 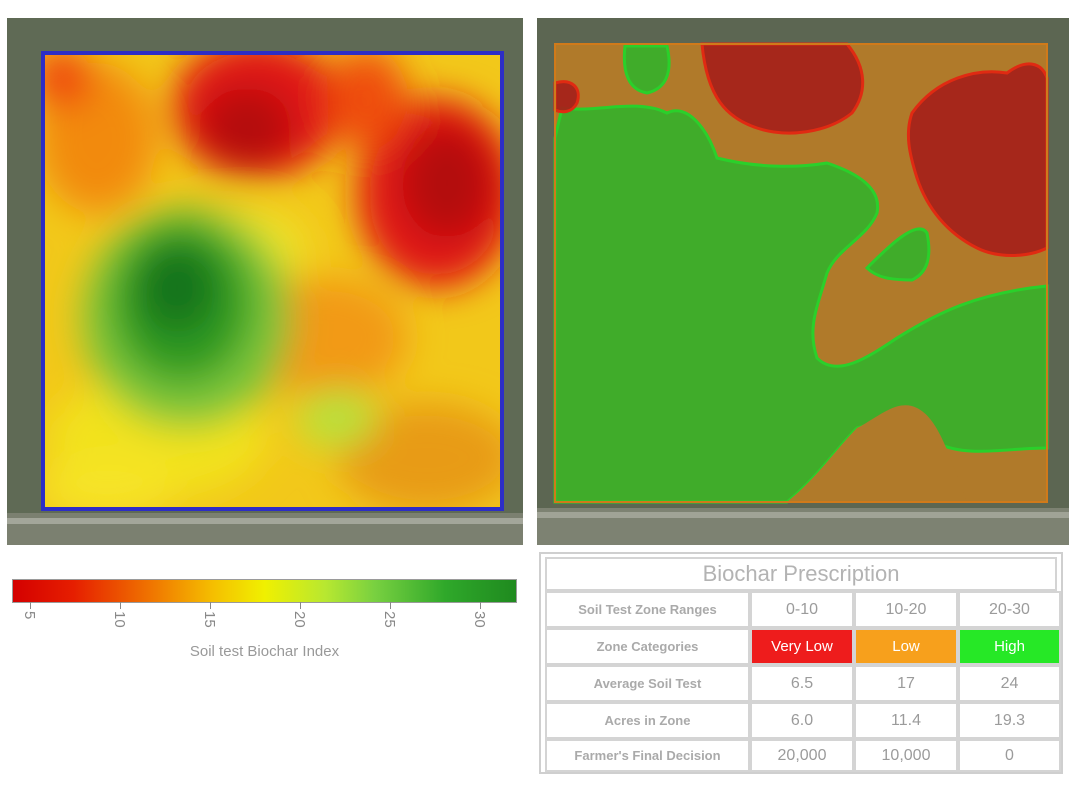 What do you see at coordinates (647, 683) in the screenshot?
I see `row-label: Average Soil Test` at bounding box center [647, 683].